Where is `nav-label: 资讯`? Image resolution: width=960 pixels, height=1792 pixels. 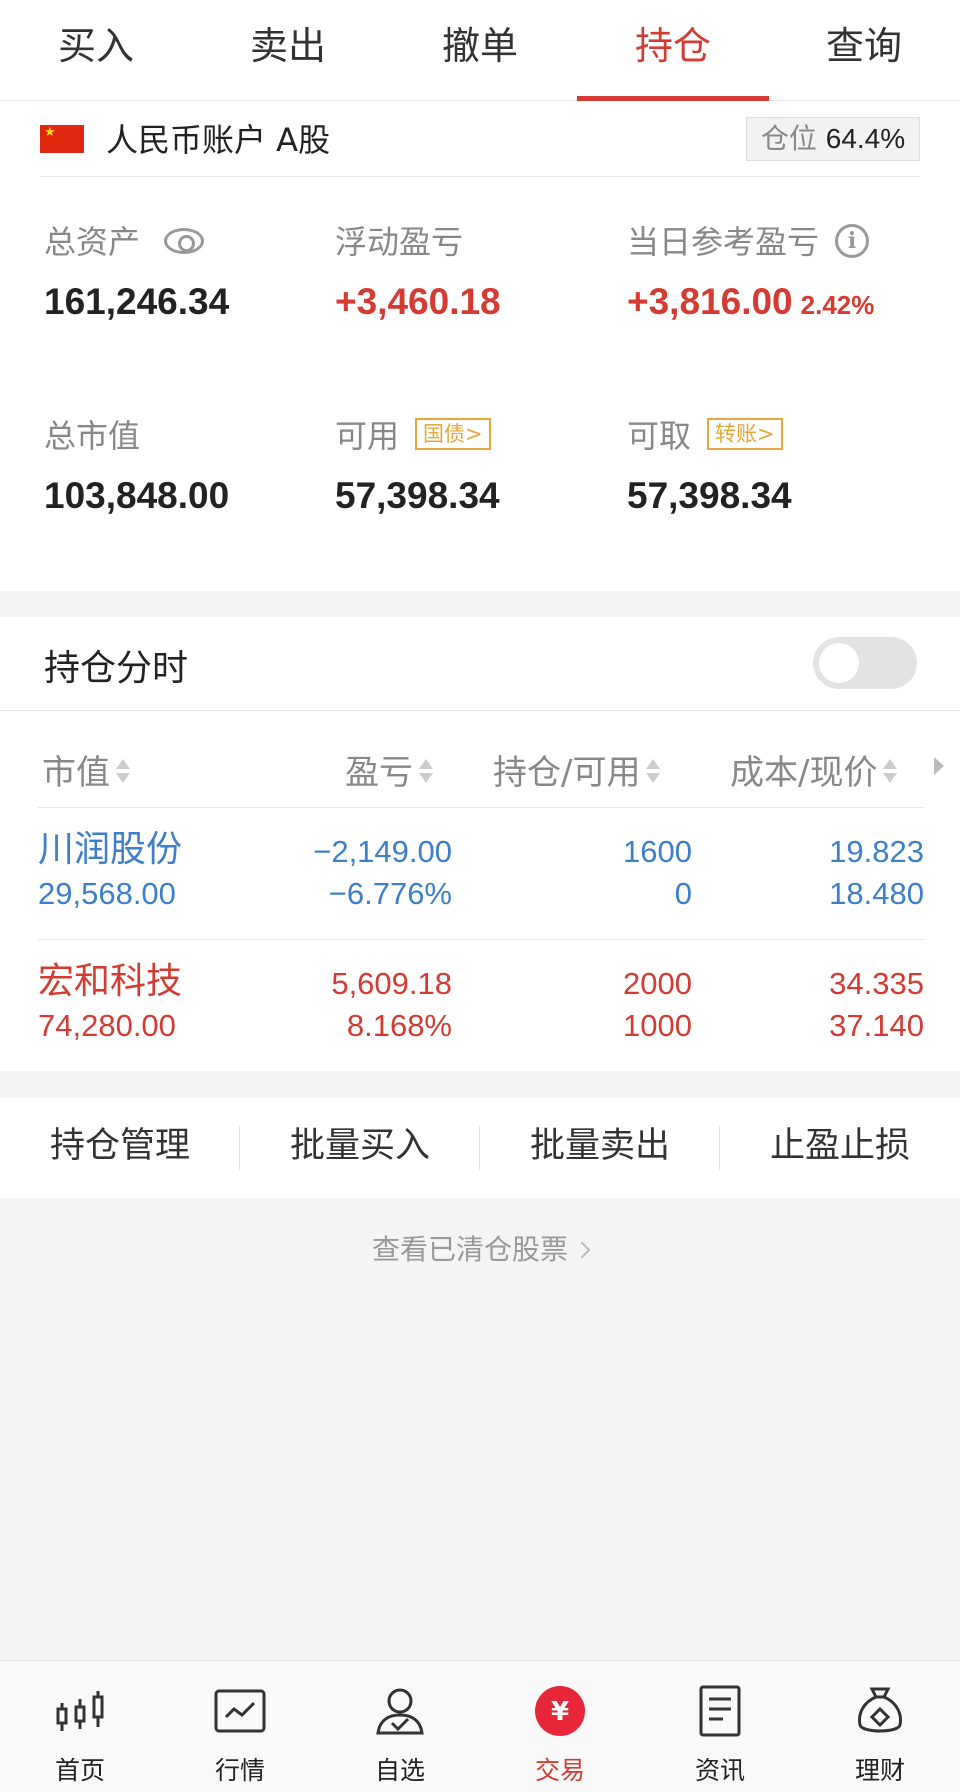 nav-label: 资讯 is located at coordinates (719, 1770).